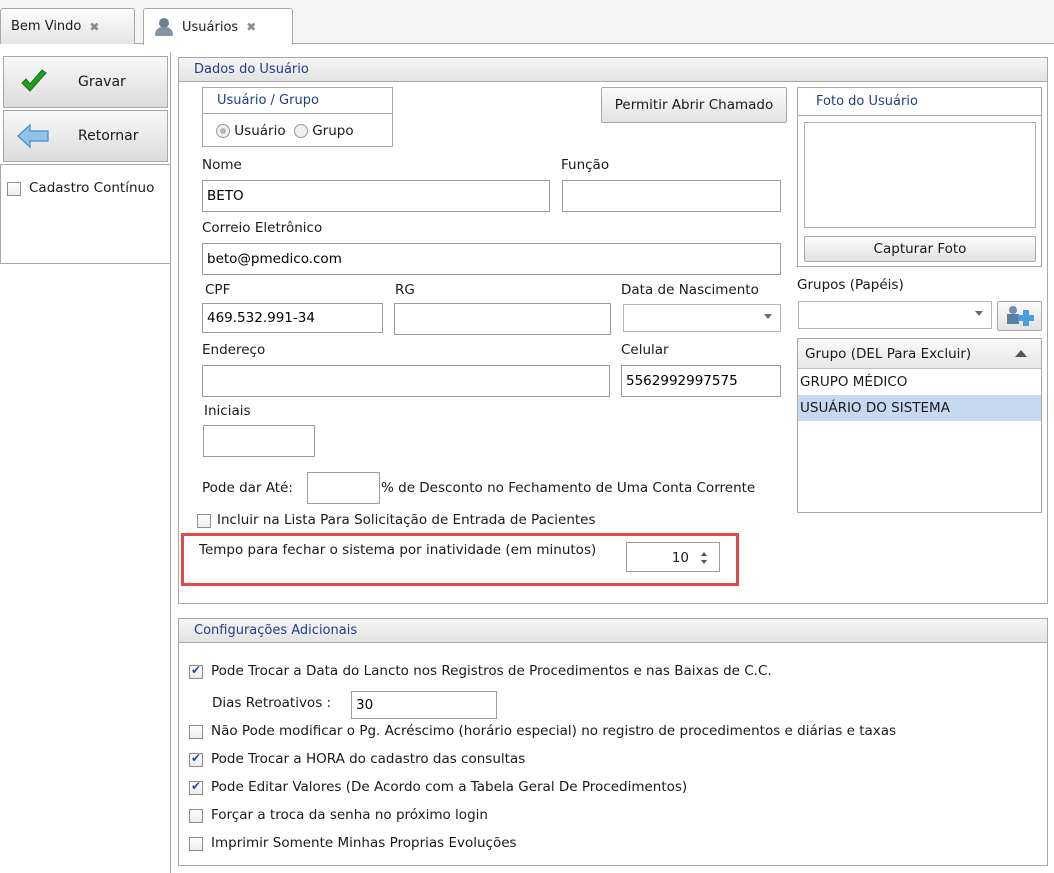 The height and width of the screenshot is (873, 1054). I want to click on celular-input, so click(701, 381).